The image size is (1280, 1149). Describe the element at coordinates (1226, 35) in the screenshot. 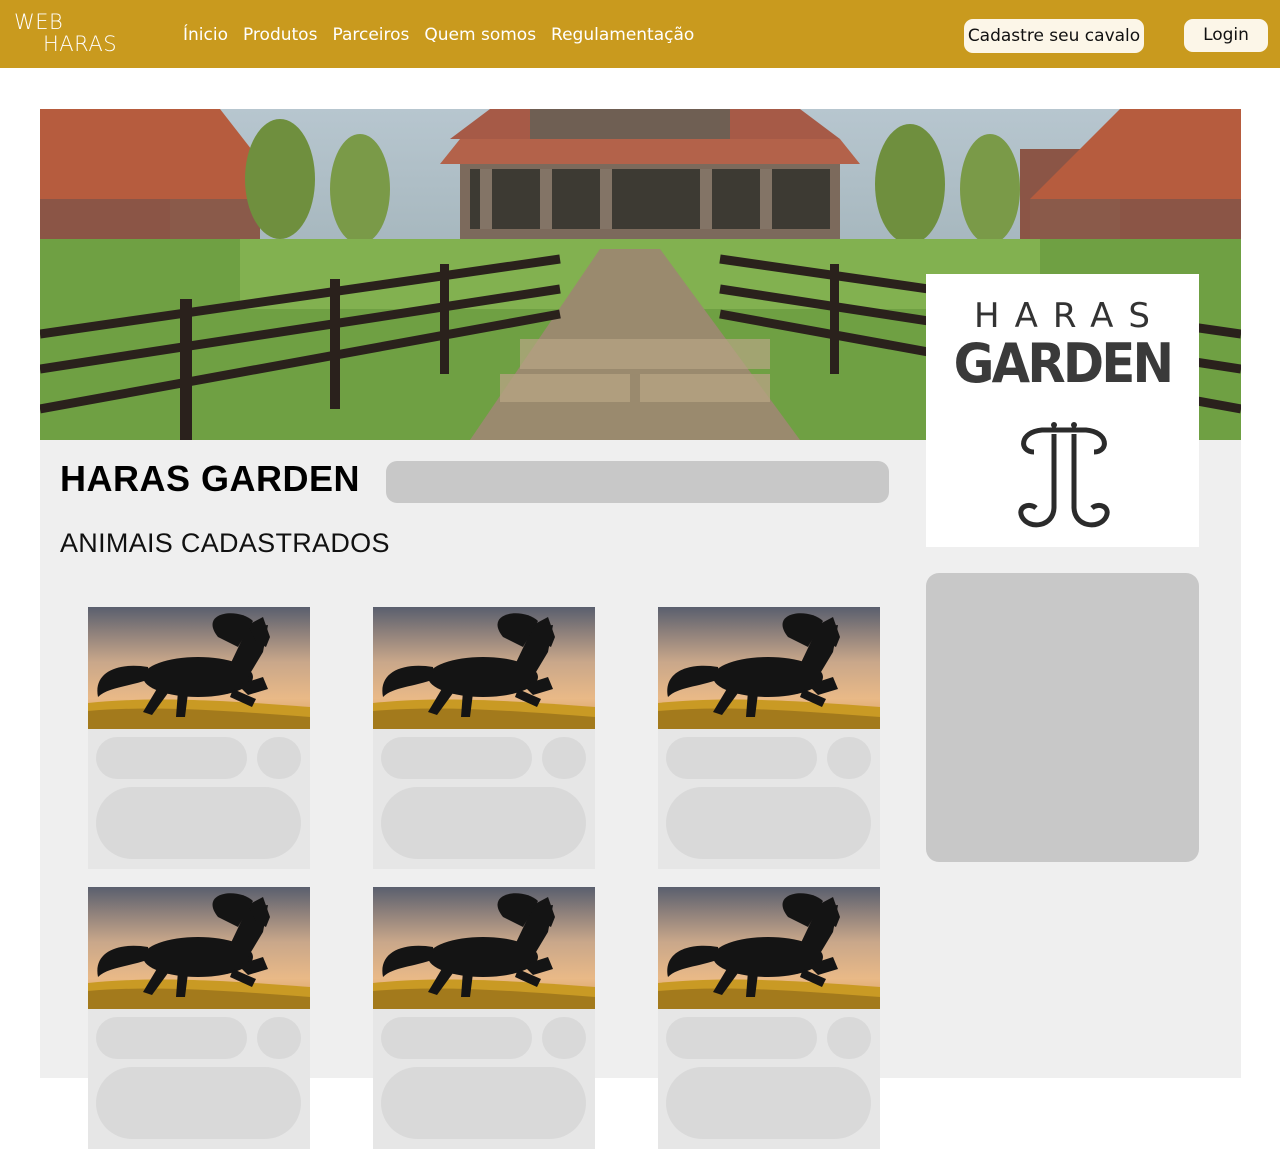

I see `login-button: Login` at that location.